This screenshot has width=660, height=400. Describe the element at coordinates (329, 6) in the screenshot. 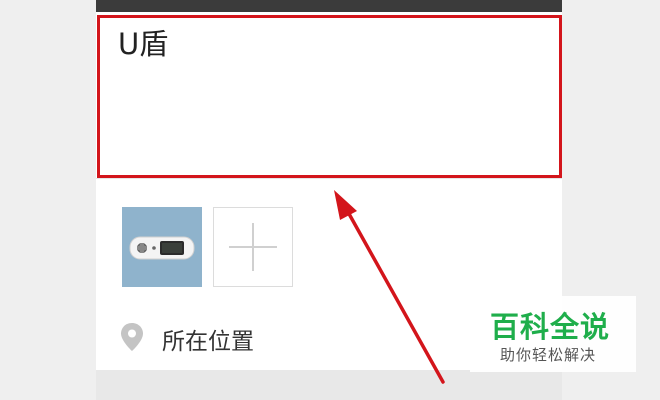

I see `status-bar` at that location.